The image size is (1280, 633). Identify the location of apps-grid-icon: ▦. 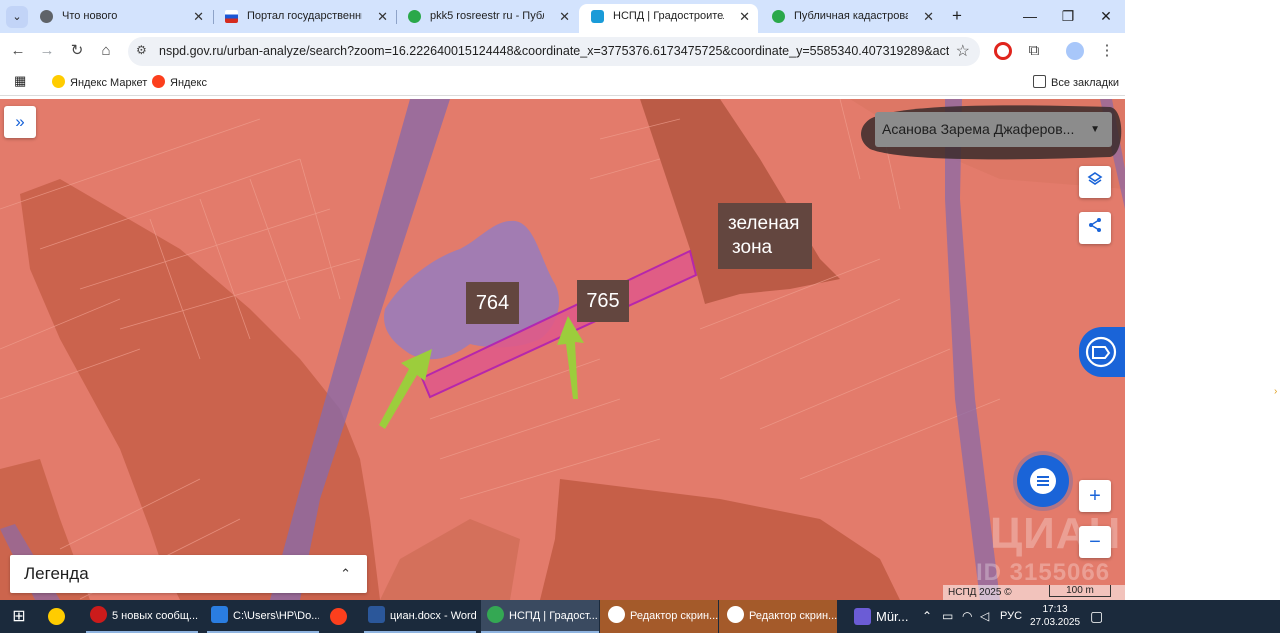
(20, 81).